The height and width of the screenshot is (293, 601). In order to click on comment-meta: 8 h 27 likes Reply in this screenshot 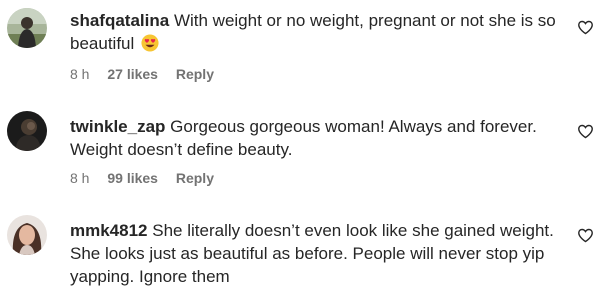, I will do `click(142, 74)`.